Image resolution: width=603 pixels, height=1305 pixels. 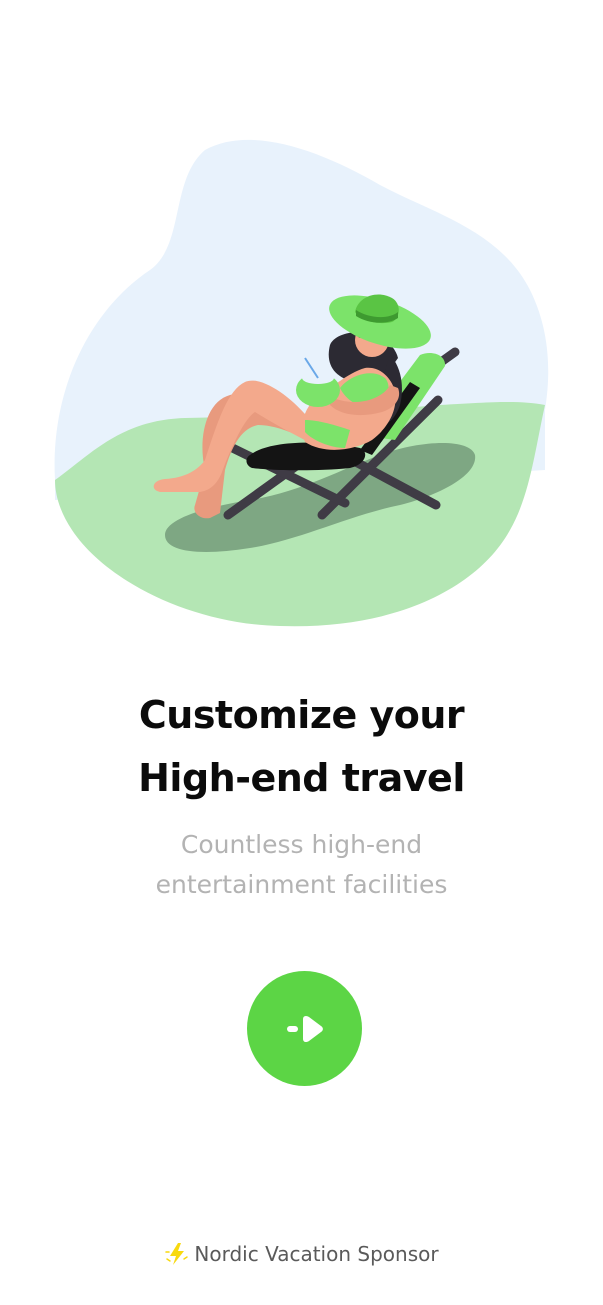 I want to click on page-title: Customize your High-end travel, so click(x=301, y=747).